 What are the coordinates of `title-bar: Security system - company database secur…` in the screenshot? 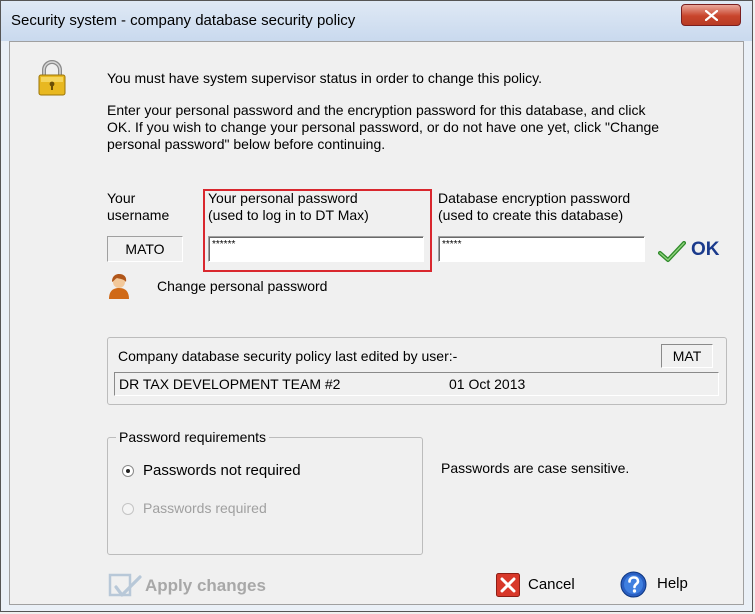 It's located at (376, 21).